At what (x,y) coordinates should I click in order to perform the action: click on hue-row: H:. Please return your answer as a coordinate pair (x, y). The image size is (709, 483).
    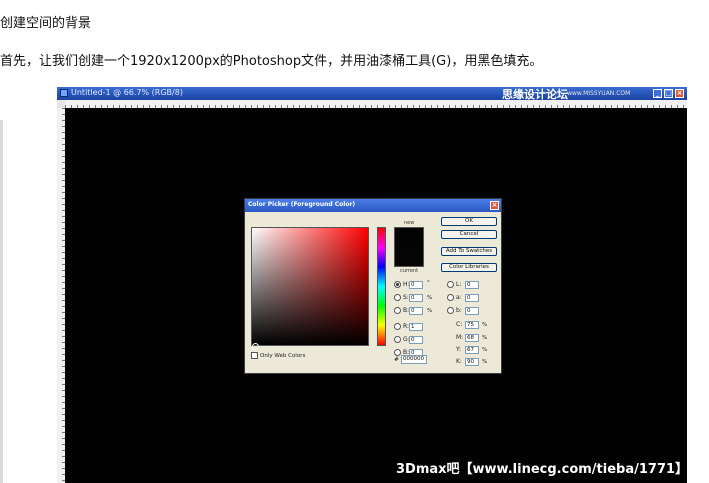
    Looking at the image, I should click on (402, 284).